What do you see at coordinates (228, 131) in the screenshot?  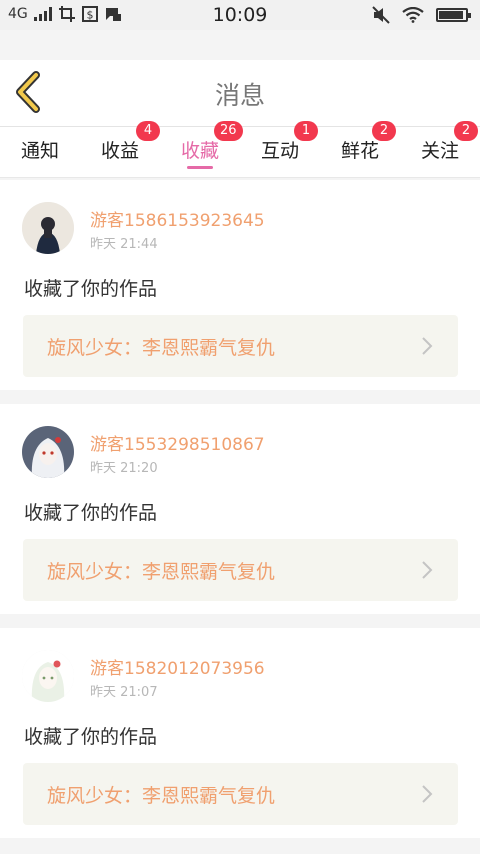 I see `tab-badge: 26` at bounding box center [228, 131].